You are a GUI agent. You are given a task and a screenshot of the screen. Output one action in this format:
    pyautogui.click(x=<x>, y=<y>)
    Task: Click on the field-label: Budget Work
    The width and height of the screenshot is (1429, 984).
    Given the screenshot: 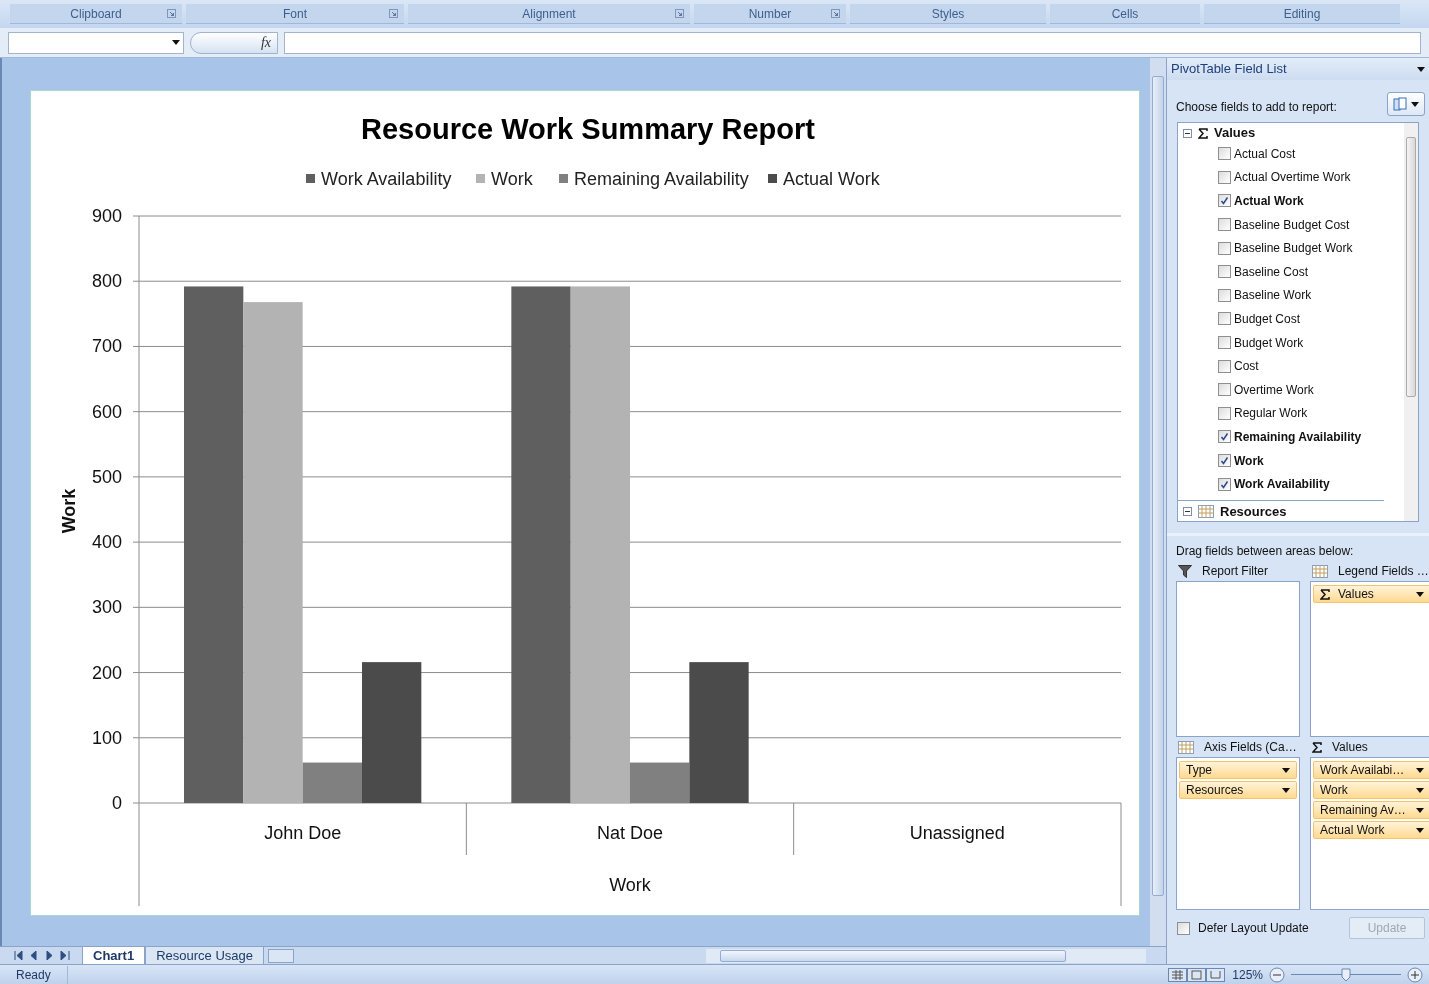 What is the action you would take?
    pyautogui.click(x=1269, y=342)
    